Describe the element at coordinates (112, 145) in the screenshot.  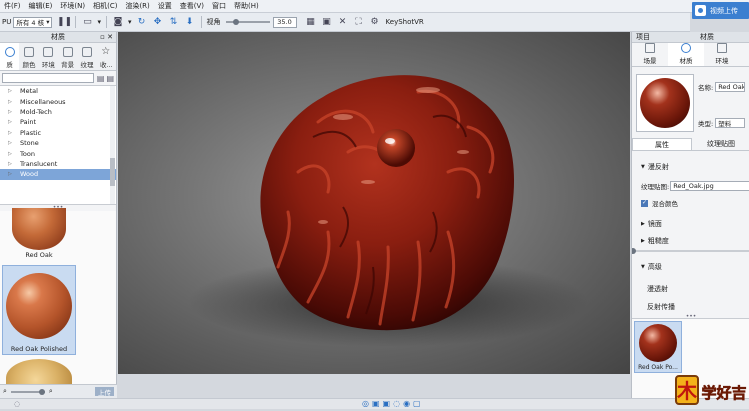
I see `tree-scrollbar` at that location.